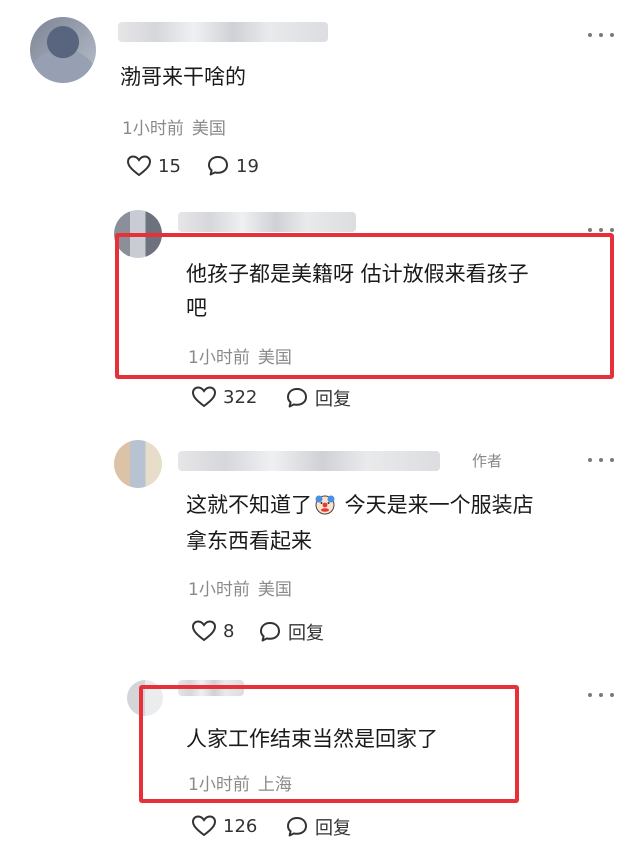 This screenshot has width=640, height=852. I want to click on comment-text-part: 这就不知道了, so click(249, 505).